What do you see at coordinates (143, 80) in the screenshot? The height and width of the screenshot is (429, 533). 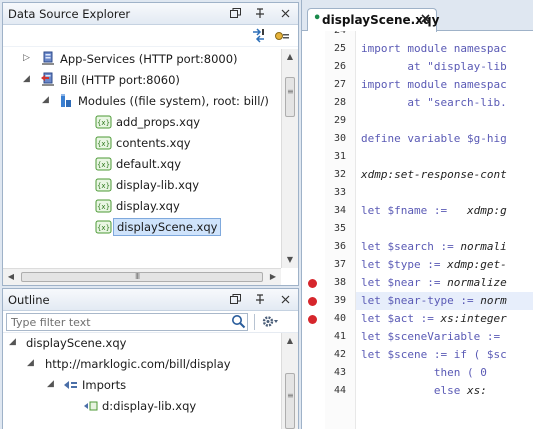 I see `tree-item-bill: ◢ Bill (HTTP port:8060)` at bounding box center [143, 80].